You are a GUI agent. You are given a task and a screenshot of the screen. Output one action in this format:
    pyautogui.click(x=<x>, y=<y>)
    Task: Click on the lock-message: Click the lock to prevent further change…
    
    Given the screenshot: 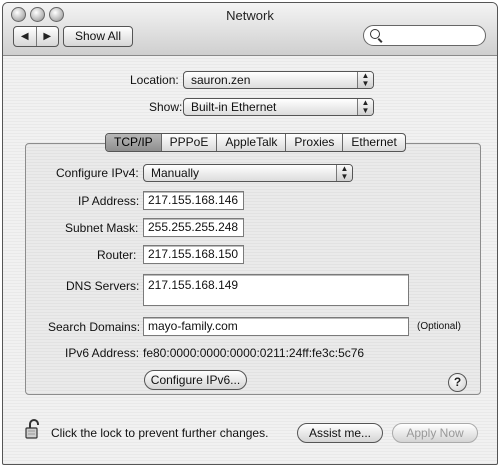 What is the action you would take?
    pyautogui.click(x=160, y=433)
    